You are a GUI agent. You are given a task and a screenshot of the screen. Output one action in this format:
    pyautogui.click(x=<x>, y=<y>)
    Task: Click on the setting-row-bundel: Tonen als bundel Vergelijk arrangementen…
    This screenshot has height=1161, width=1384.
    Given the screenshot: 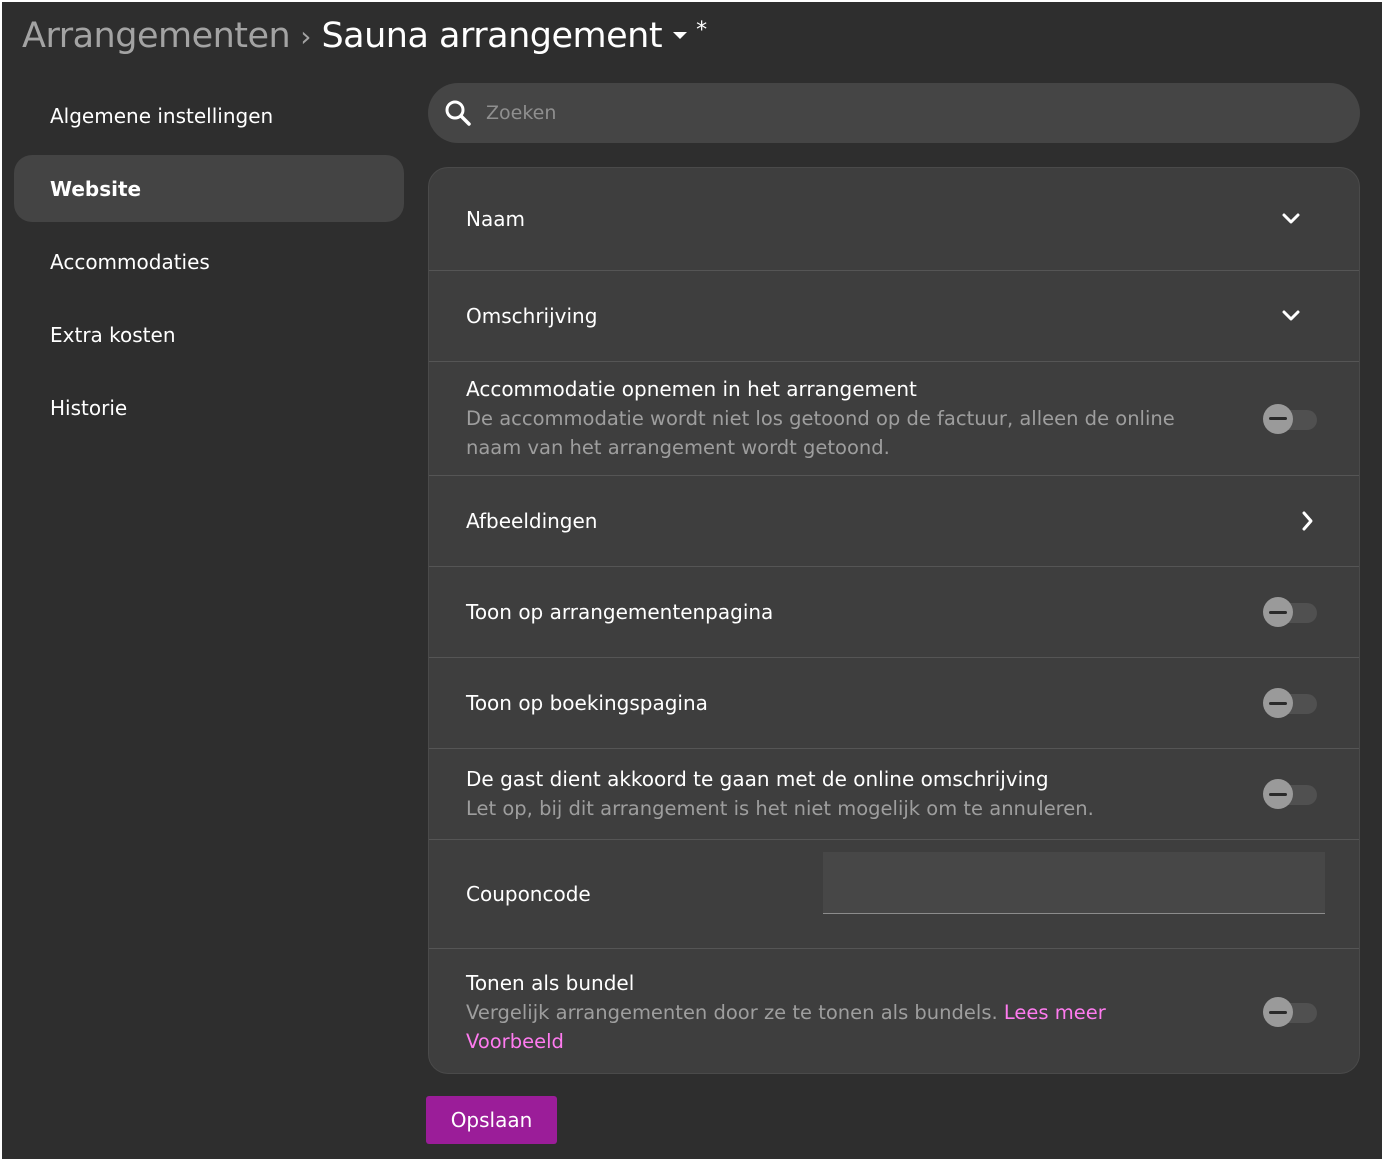 What is the action you would take?
    pyautogui.click(x=894, y=1011)
    